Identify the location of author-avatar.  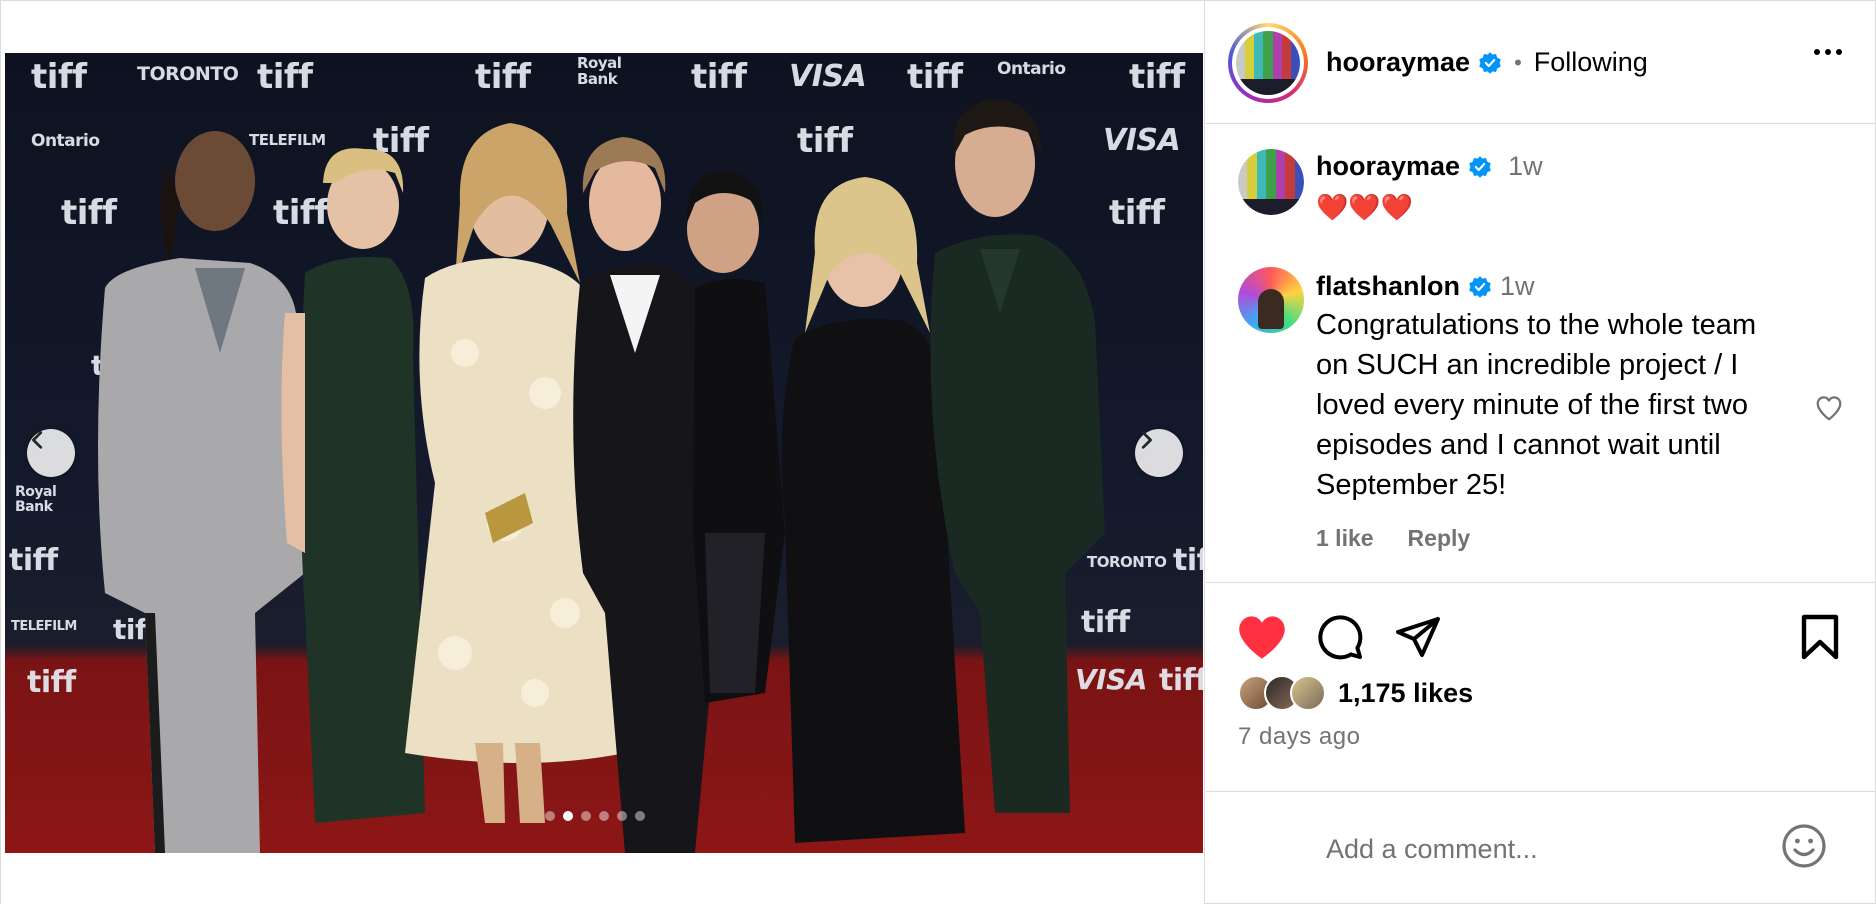
(1268, 63).